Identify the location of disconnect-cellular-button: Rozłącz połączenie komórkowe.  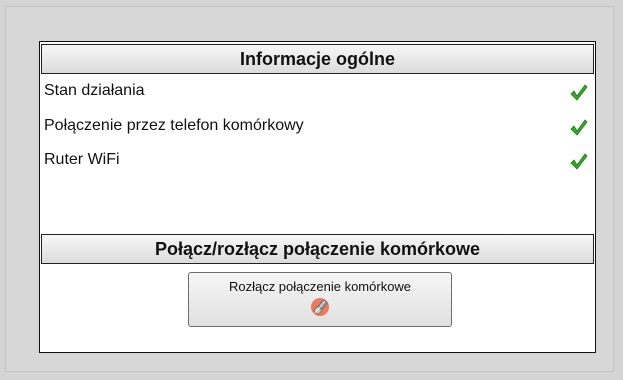
(320, 299).